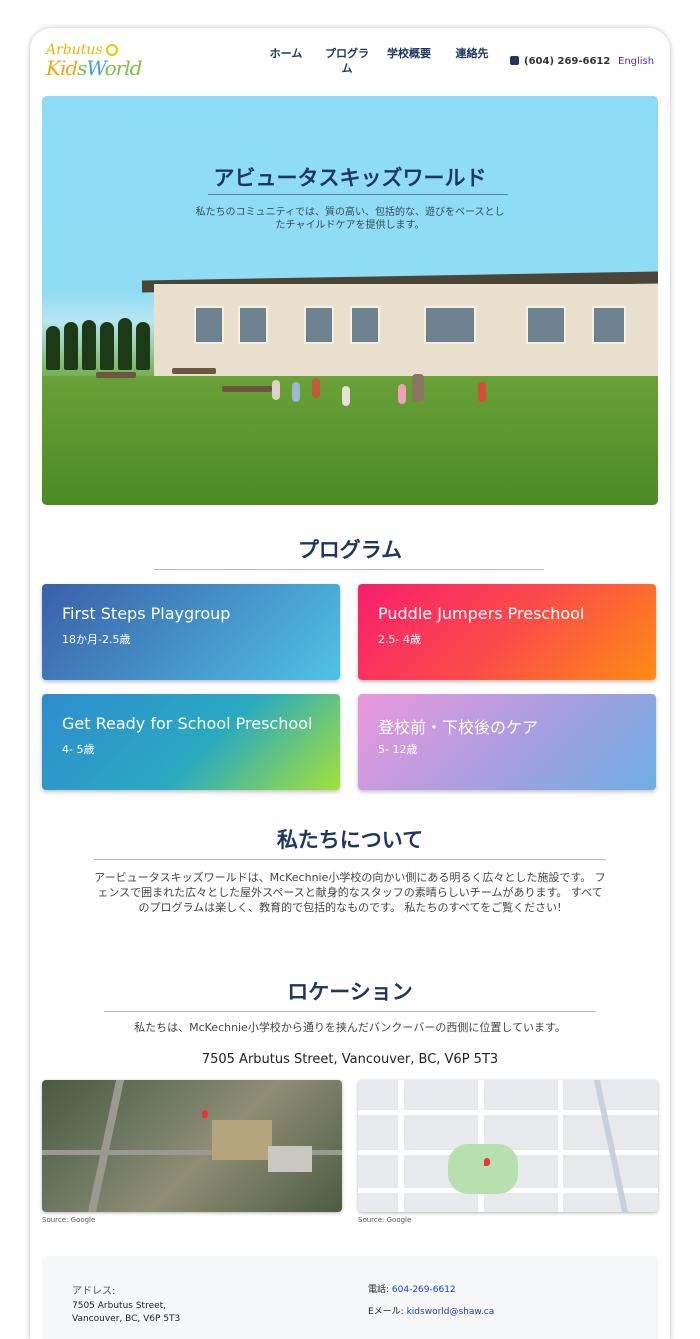 Image resolution: width=700 pixels, height=1339 pixels. I want to click on location-divider, so click(350, 1011).